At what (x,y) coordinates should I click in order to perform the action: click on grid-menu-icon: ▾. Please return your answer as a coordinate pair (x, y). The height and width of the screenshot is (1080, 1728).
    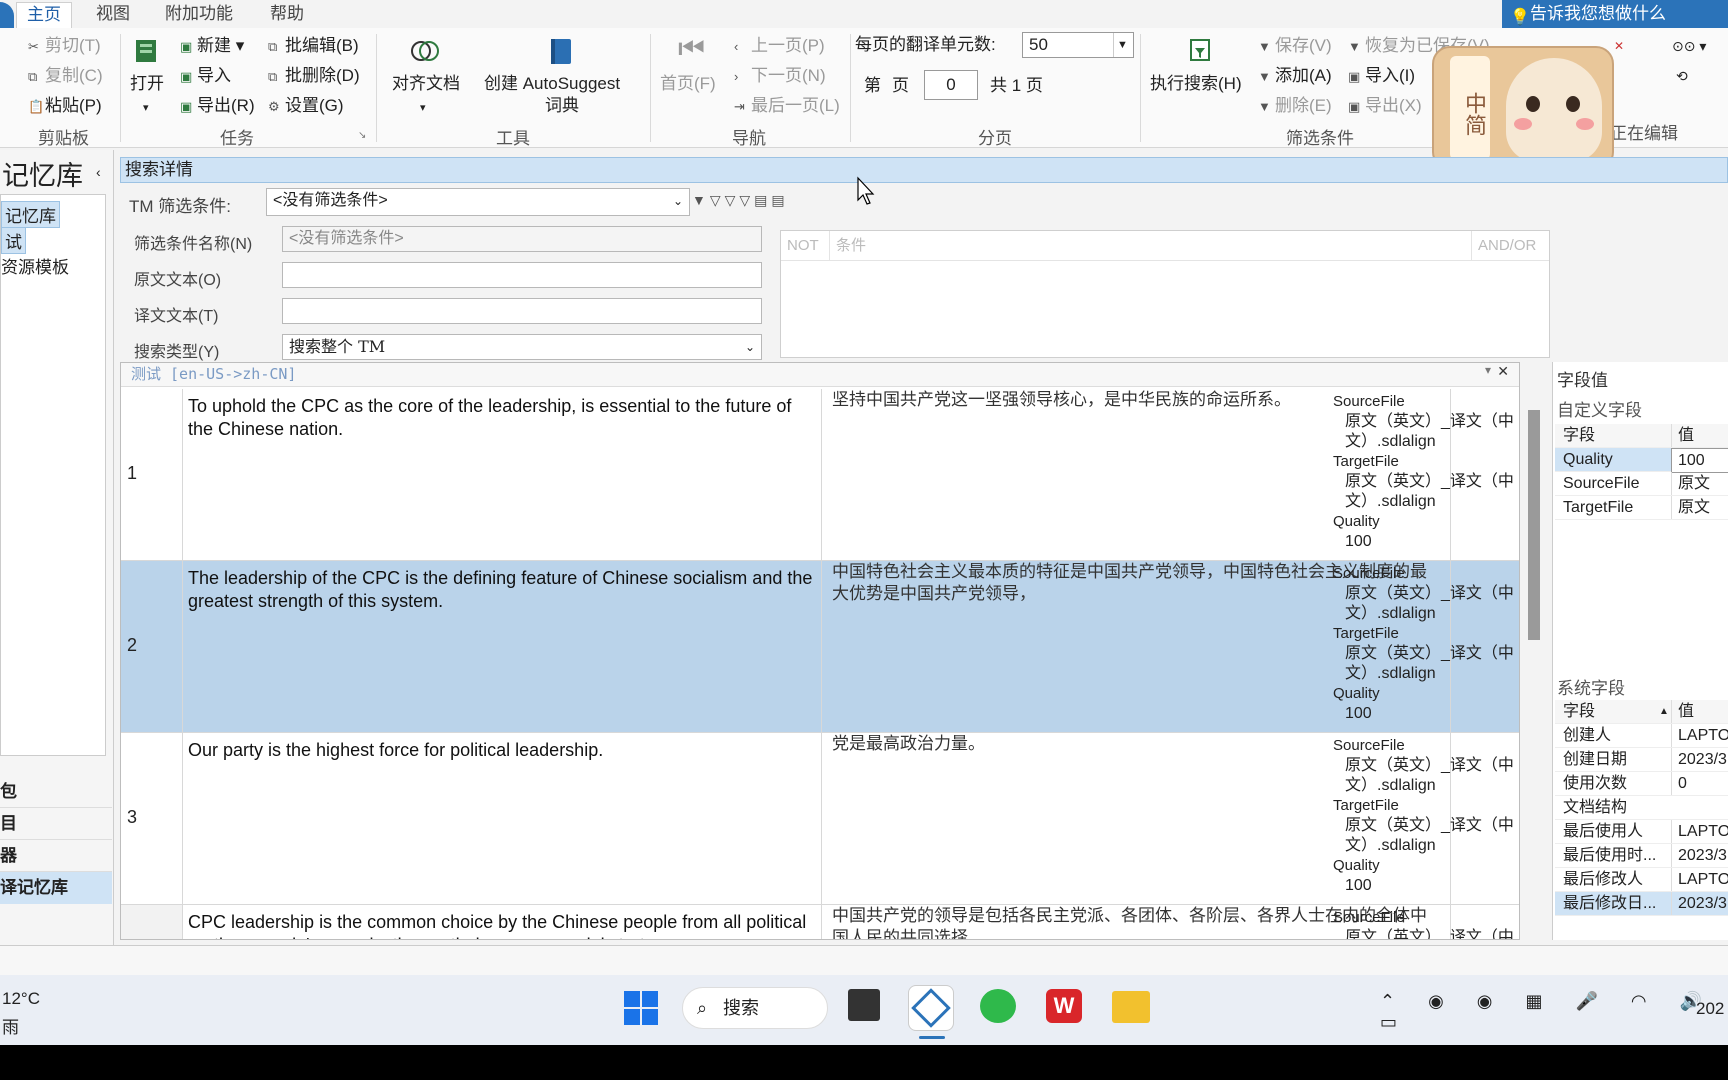
    Looking at the image, I should click on (1488, 370).